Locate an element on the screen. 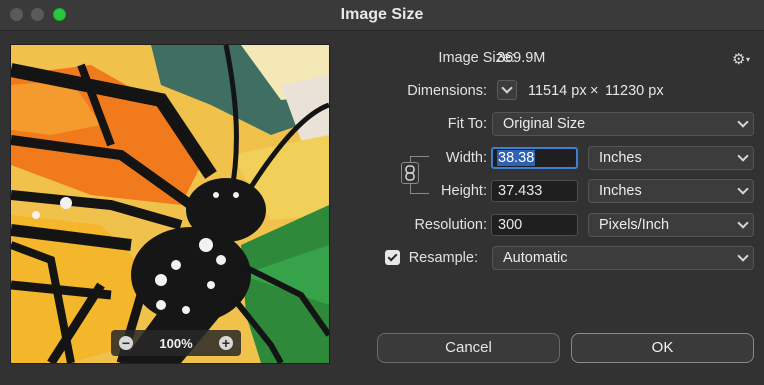  gear-icon: ⚙ is located at coordinates (738, 59).